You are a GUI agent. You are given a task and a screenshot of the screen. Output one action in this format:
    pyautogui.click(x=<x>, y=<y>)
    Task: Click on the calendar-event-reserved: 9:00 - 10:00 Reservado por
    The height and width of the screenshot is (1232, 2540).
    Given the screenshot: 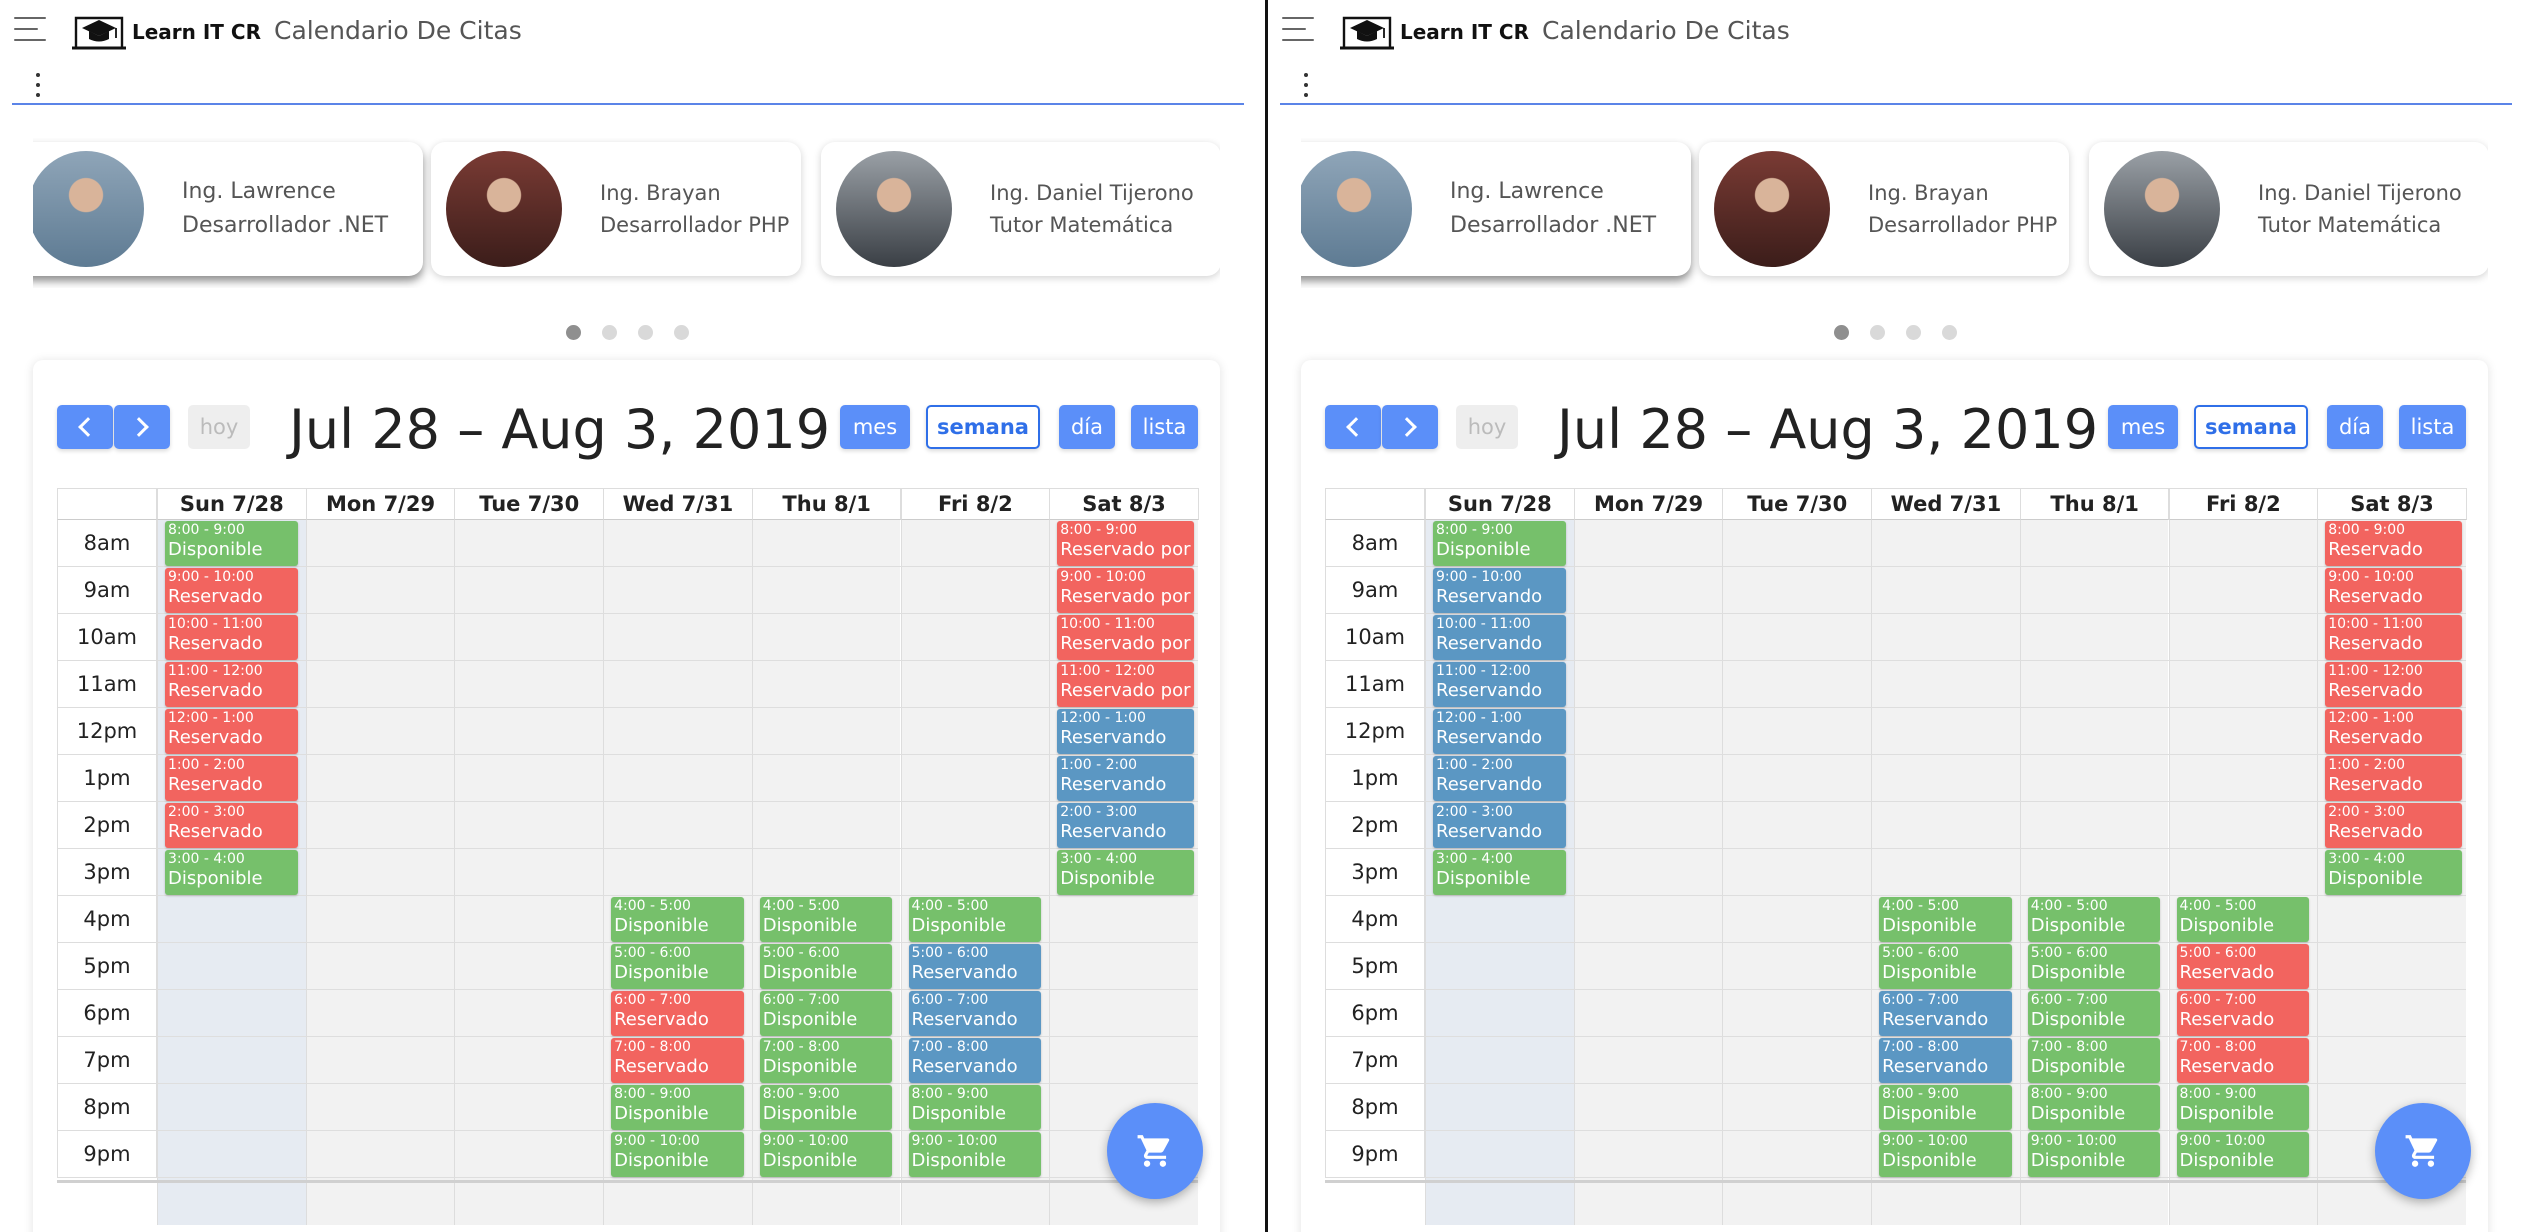 What is the action you would take?
    pyautogui.click(x=1125, y=590)
    